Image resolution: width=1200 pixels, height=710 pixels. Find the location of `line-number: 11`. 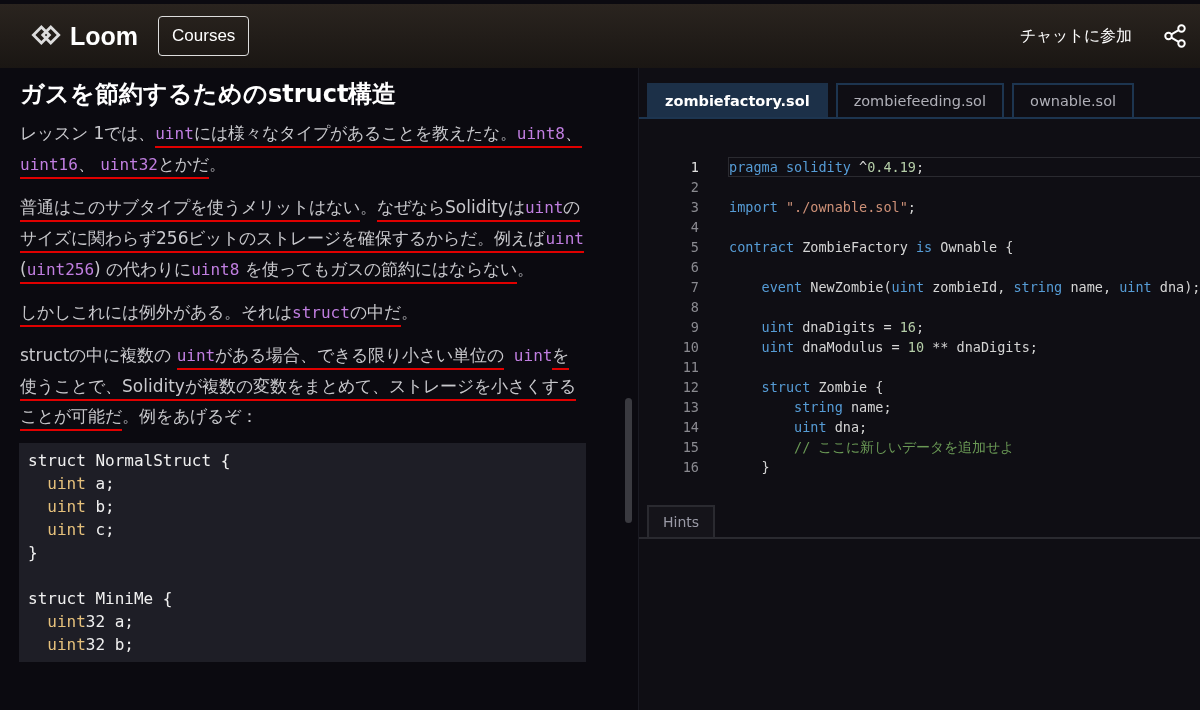

line-number: 11 is located at coordinates (690, 367).